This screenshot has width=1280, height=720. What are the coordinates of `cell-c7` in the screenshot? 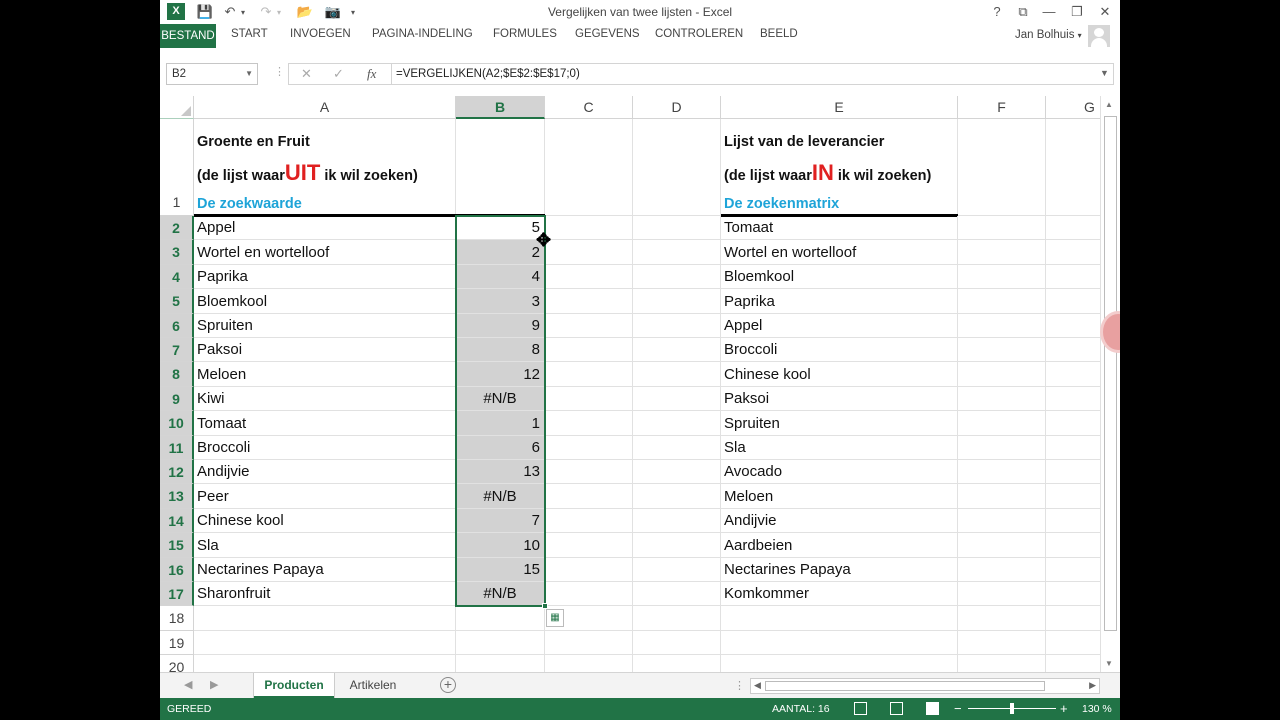 It's located at (589, 350).